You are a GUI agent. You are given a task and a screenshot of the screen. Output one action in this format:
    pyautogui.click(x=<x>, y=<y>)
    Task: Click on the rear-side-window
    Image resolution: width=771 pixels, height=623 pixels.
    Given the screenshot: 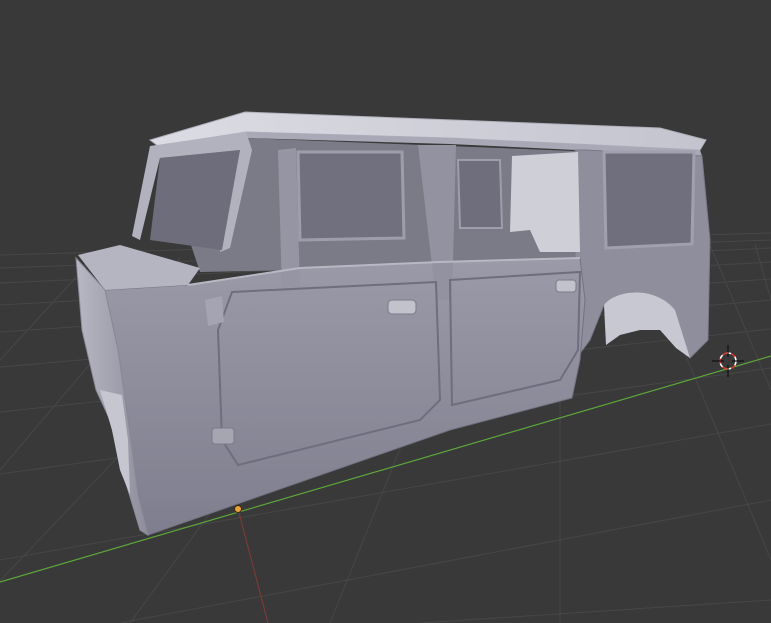 What is the action you would take?
    pyautogui.click(x=649, y=200)
    